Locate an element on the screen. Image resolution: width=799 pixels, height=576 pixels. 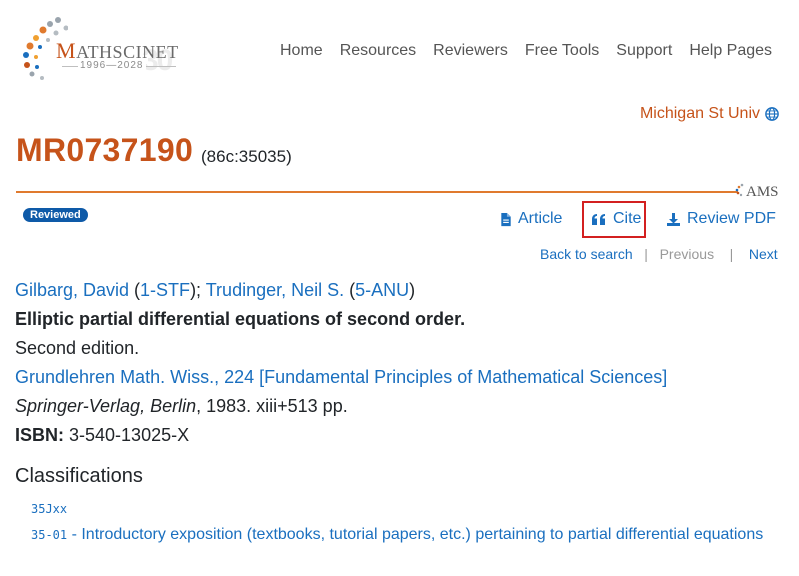
old-mr-number: (86c:35035) is located at coordinates (246, 156).